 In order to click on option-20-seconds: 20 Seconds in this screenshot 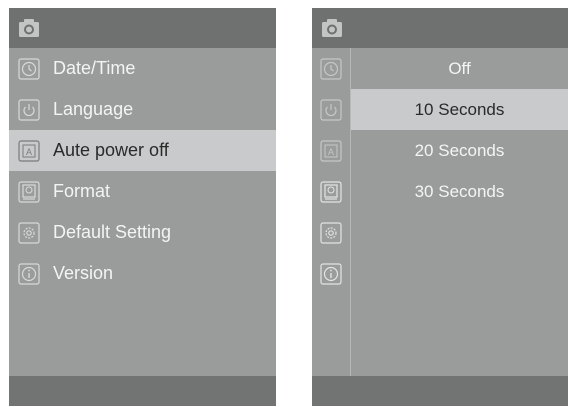, I will do `click(459, 150)`.